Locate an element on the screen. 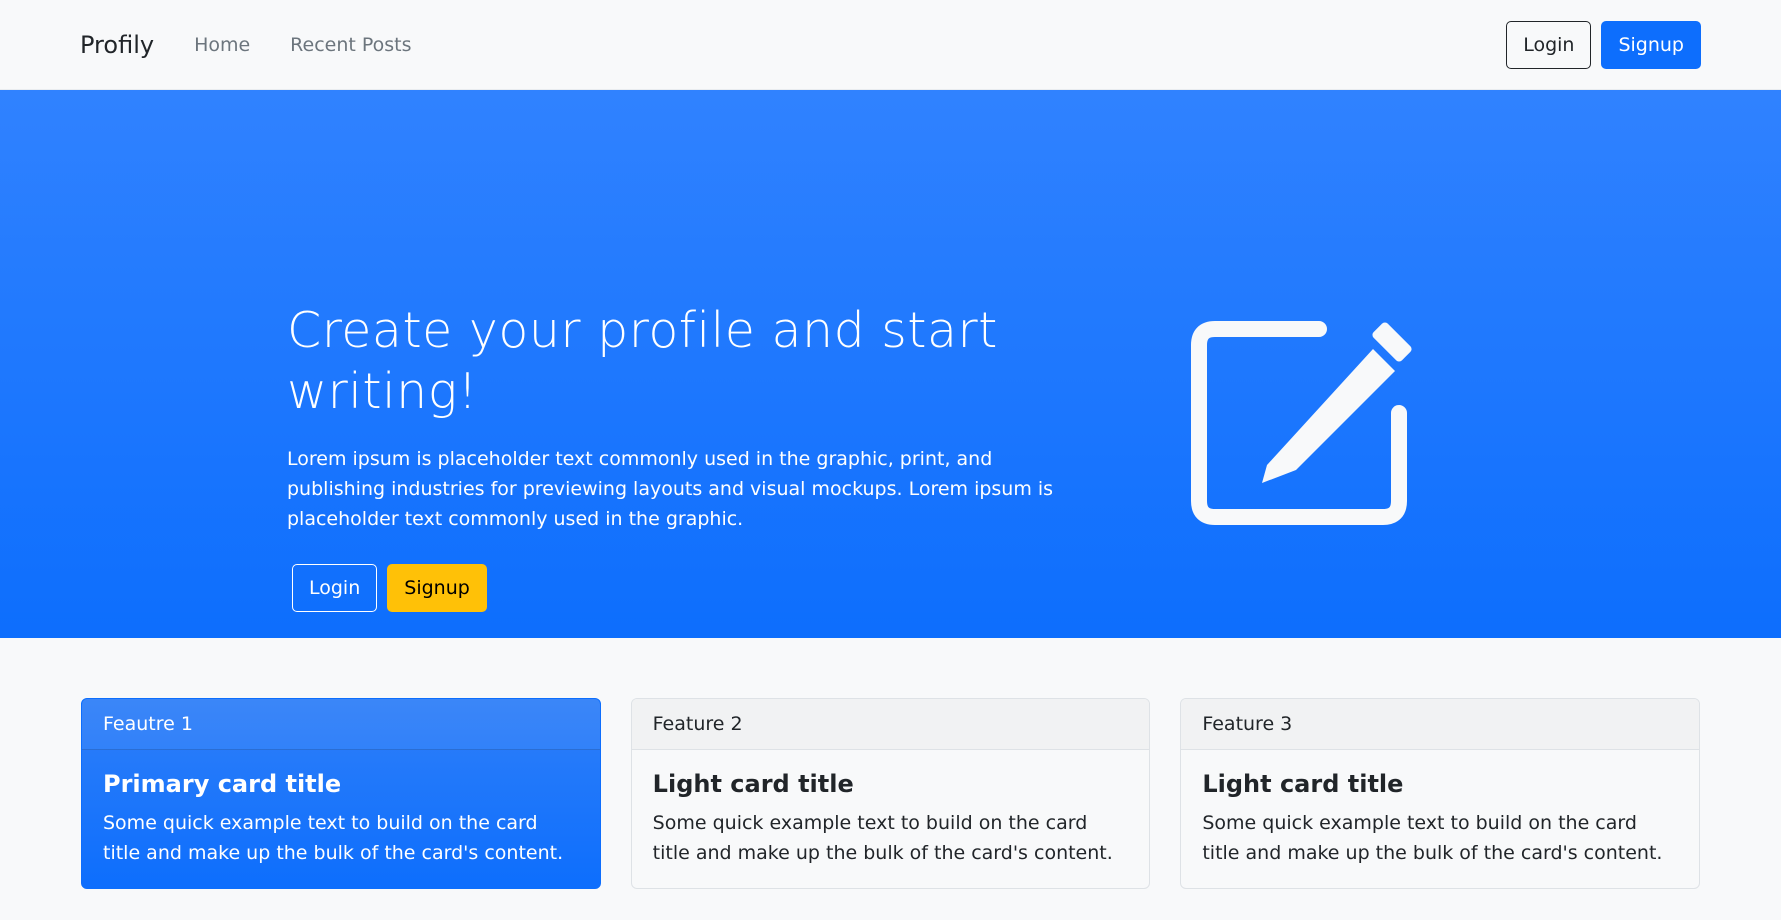  nav-signup-button: Signup is located at coordinates (1651, 44).